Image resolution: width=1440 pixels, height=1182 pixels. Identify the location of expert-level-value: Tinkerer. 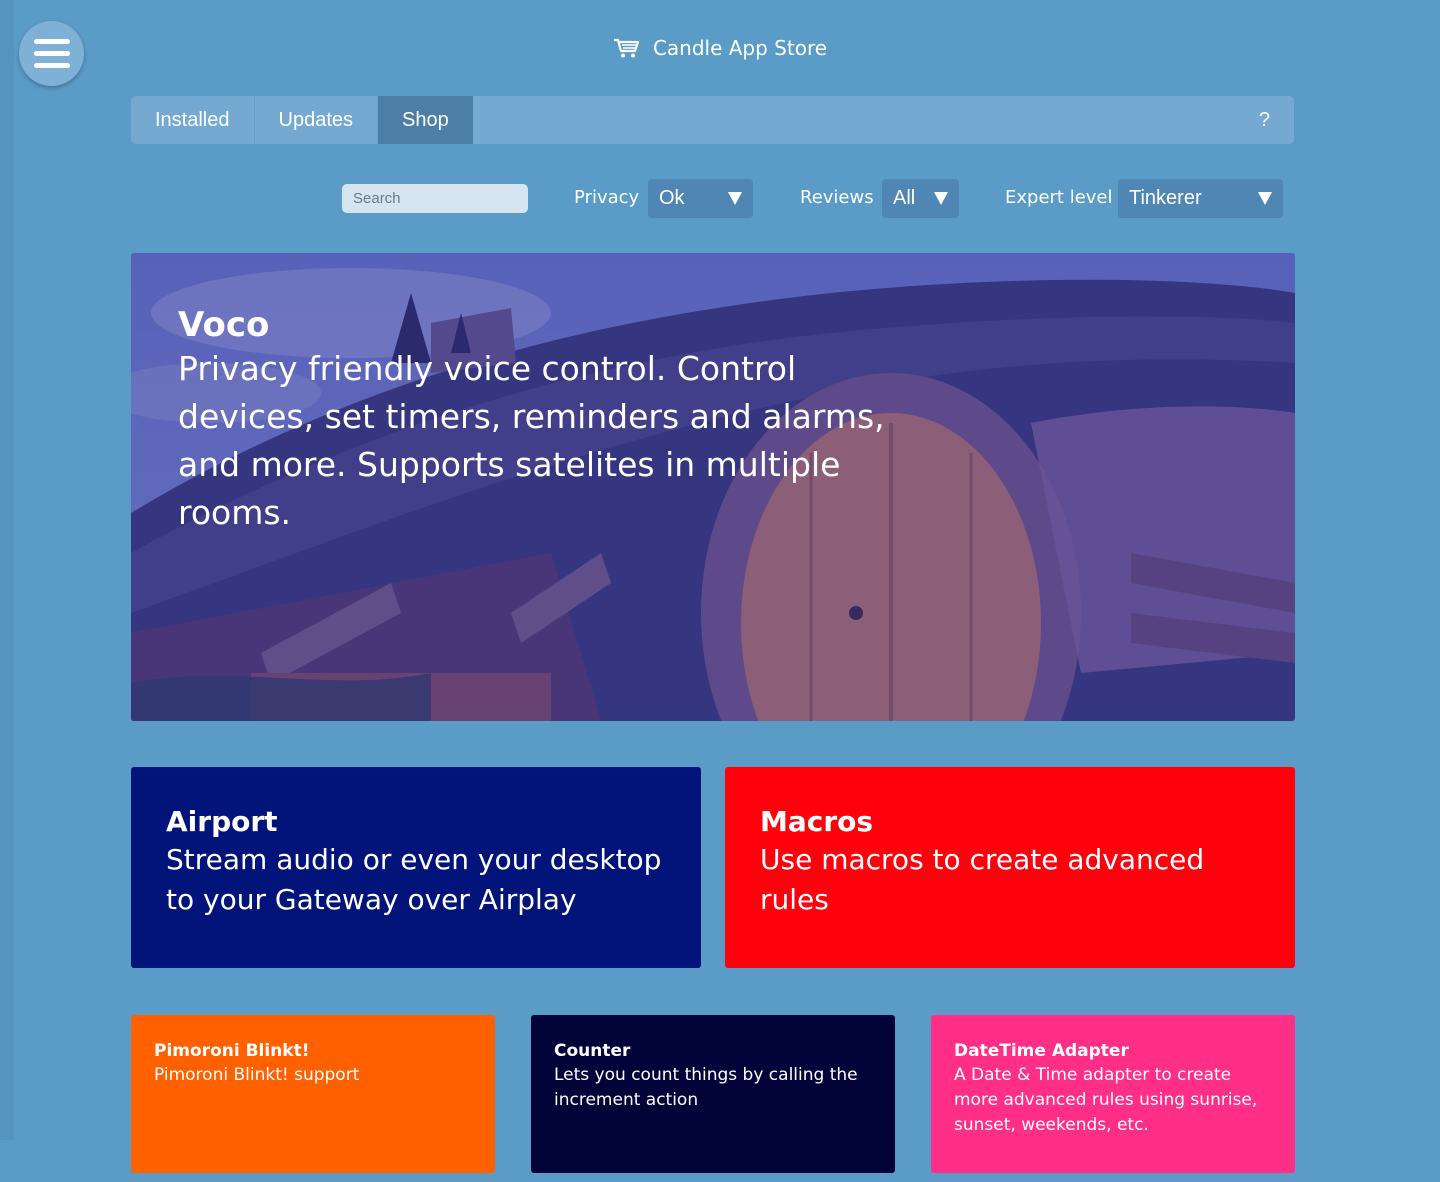
(1165, 198).